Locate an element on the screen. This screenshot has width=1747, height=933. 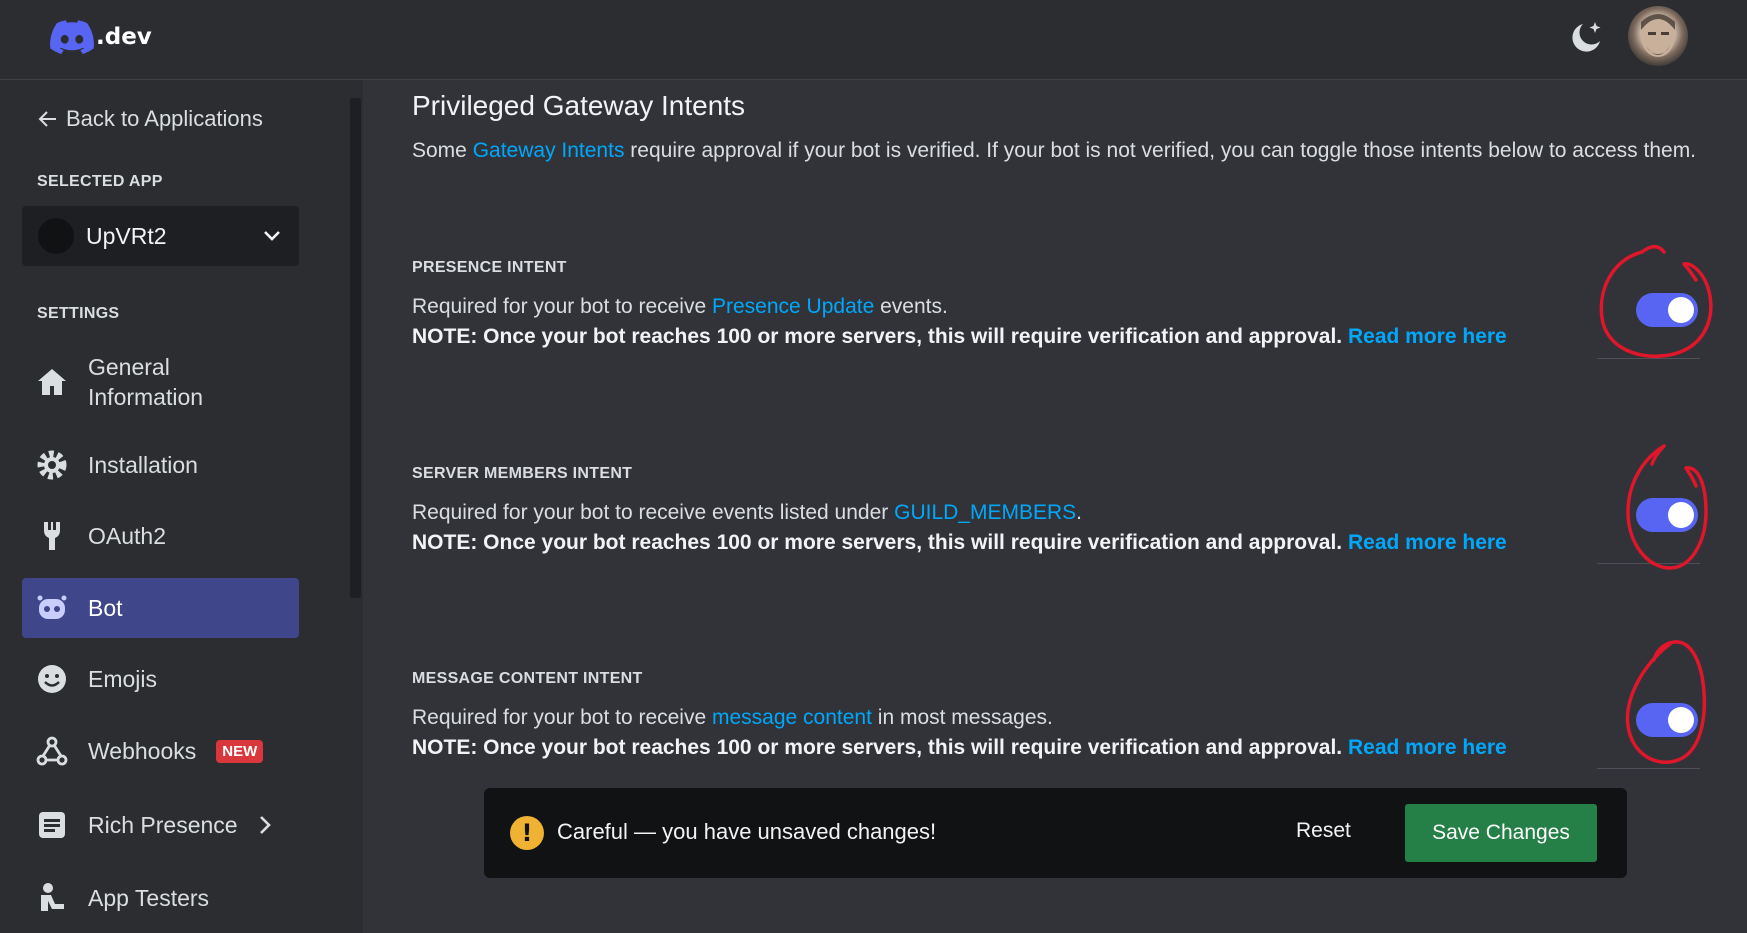
sidebar-item-installation: Installation is located at coordinates (160, 465).